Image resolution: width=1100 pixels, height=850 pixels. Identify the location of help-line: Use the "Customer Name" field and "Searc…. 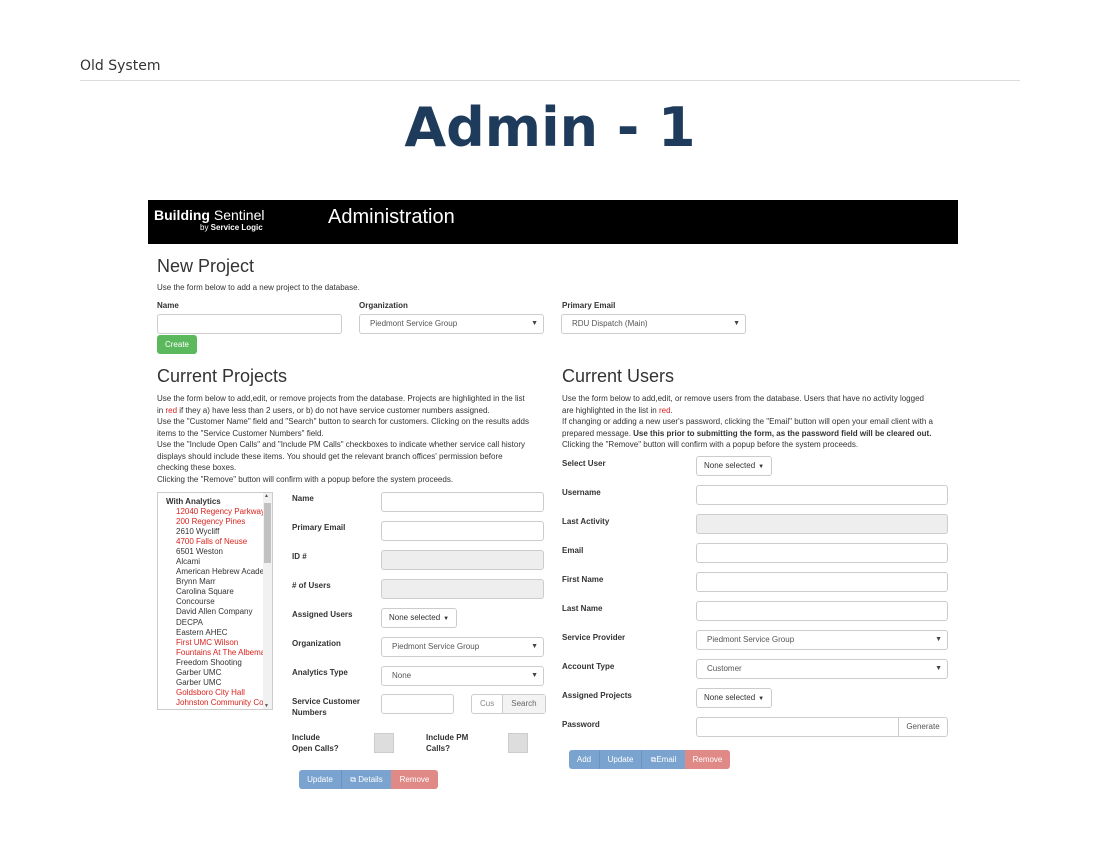
(343, 421).